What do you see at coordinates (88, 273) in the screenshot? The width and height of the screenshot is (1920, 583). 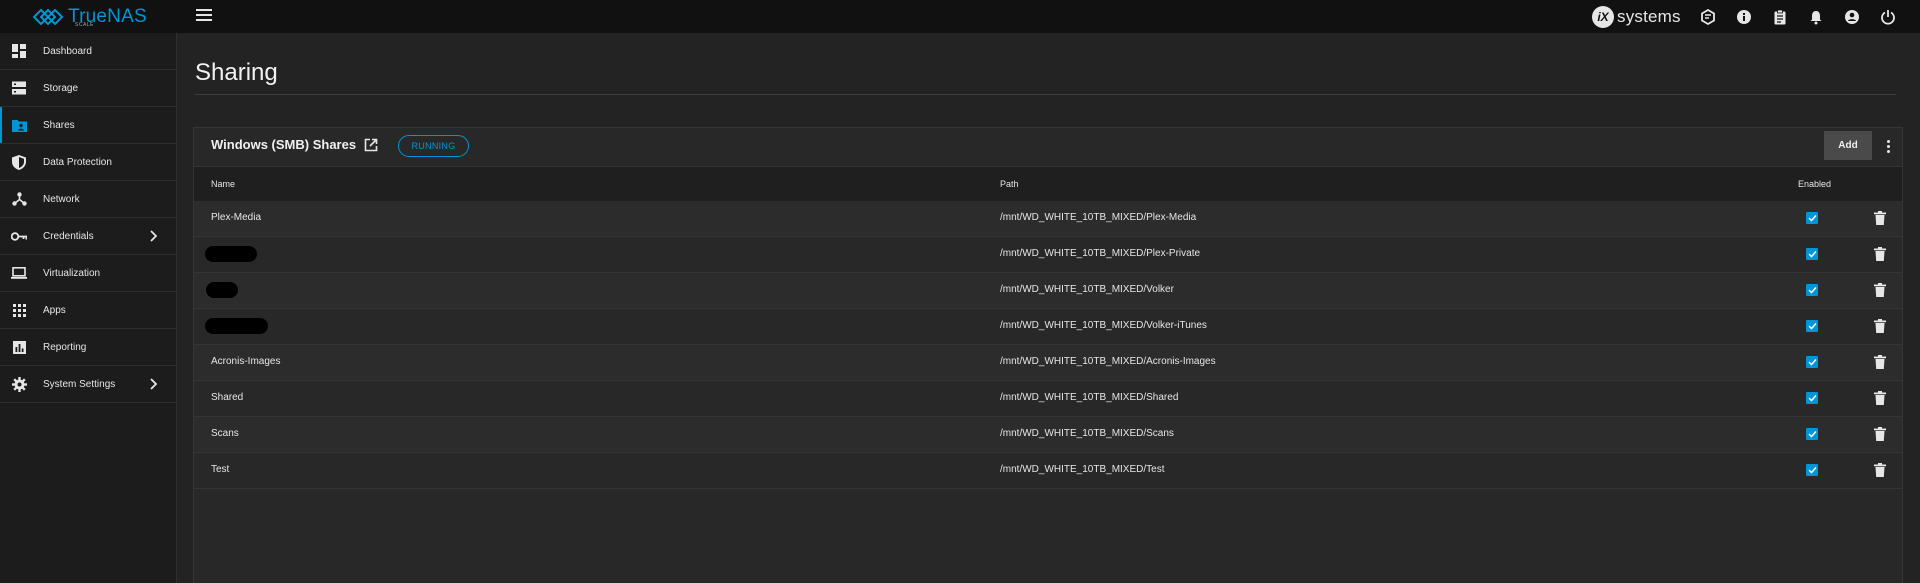 I see `sidebar-item-virtualization: Virtualization` at bounding box center [88, 273].